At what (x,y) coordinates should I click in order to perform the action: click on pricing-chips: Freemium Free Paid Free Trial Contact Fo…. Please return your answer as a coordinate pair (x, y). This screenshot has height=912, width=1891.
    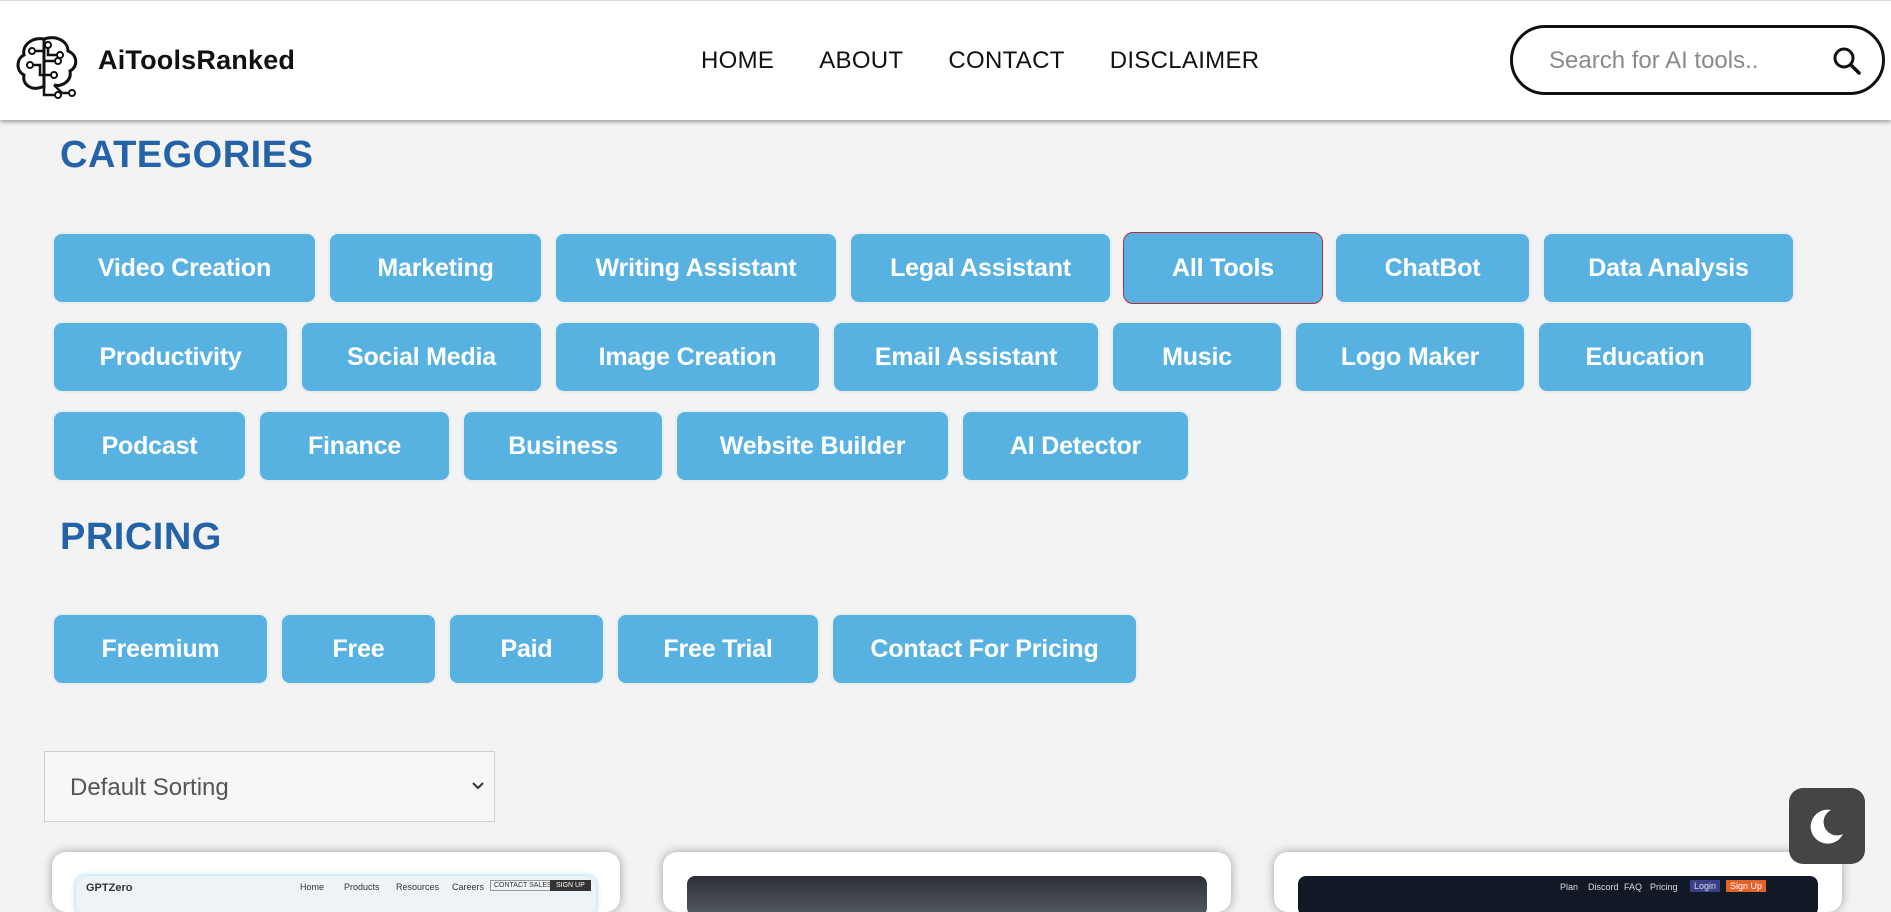
    Looking at the image, I should click on (600, 657).